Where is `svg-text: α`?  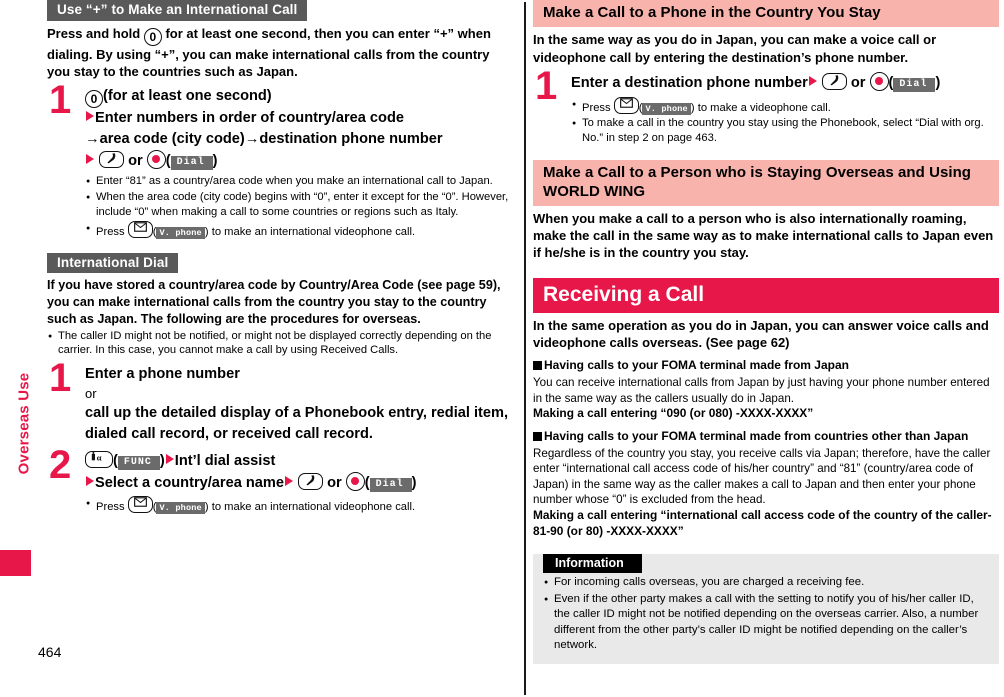 svg-text: α is located at coordinates (99, 458).